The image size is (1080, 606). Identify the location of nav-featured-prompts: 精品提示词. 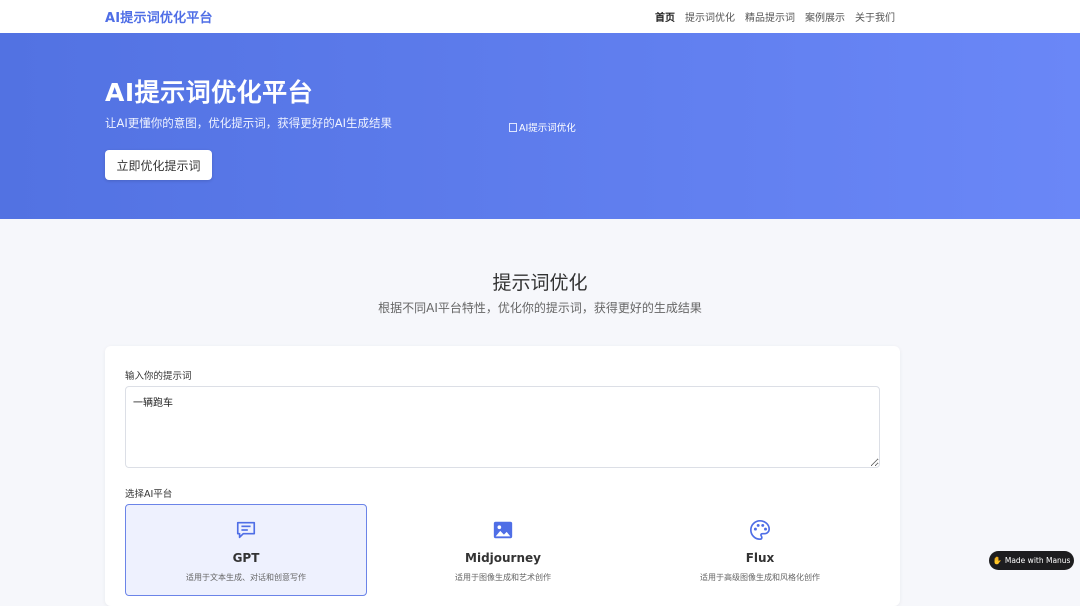
(770, 16).